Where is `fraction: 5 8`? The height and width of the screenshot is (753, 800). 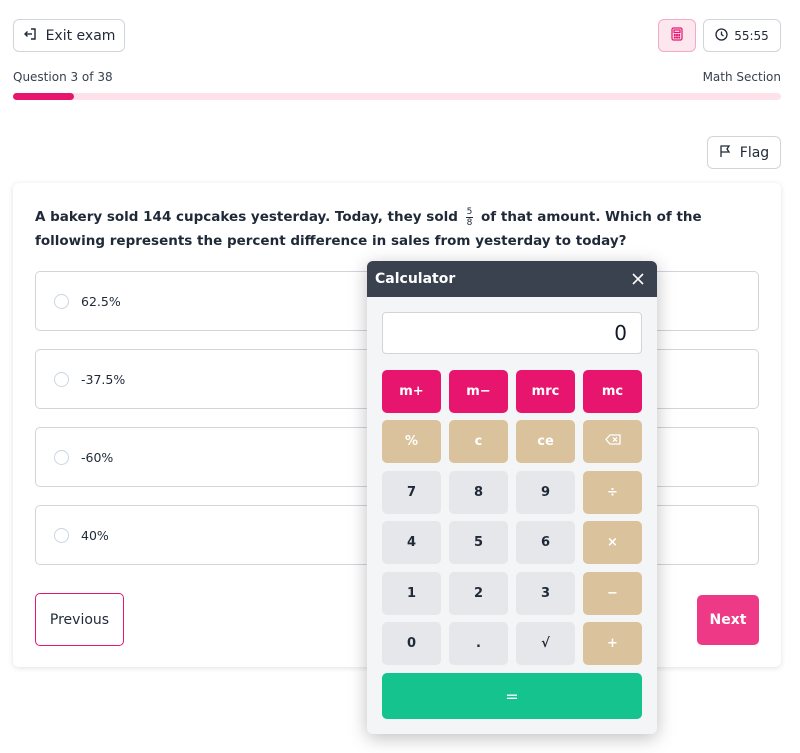 fraction: 5 8 is located at coordinates (469, 217).